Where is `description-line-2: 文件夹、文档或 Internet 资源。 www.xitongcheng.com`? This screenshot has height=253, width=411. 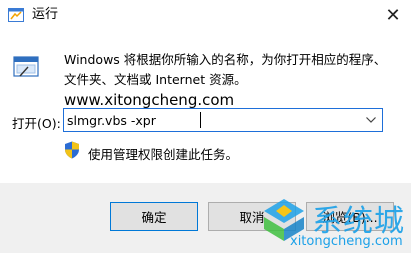
description-line-2: 文件夹、文档或 Internet 资源。 www.xitongcheng.com is located at coordinates (234, 90).